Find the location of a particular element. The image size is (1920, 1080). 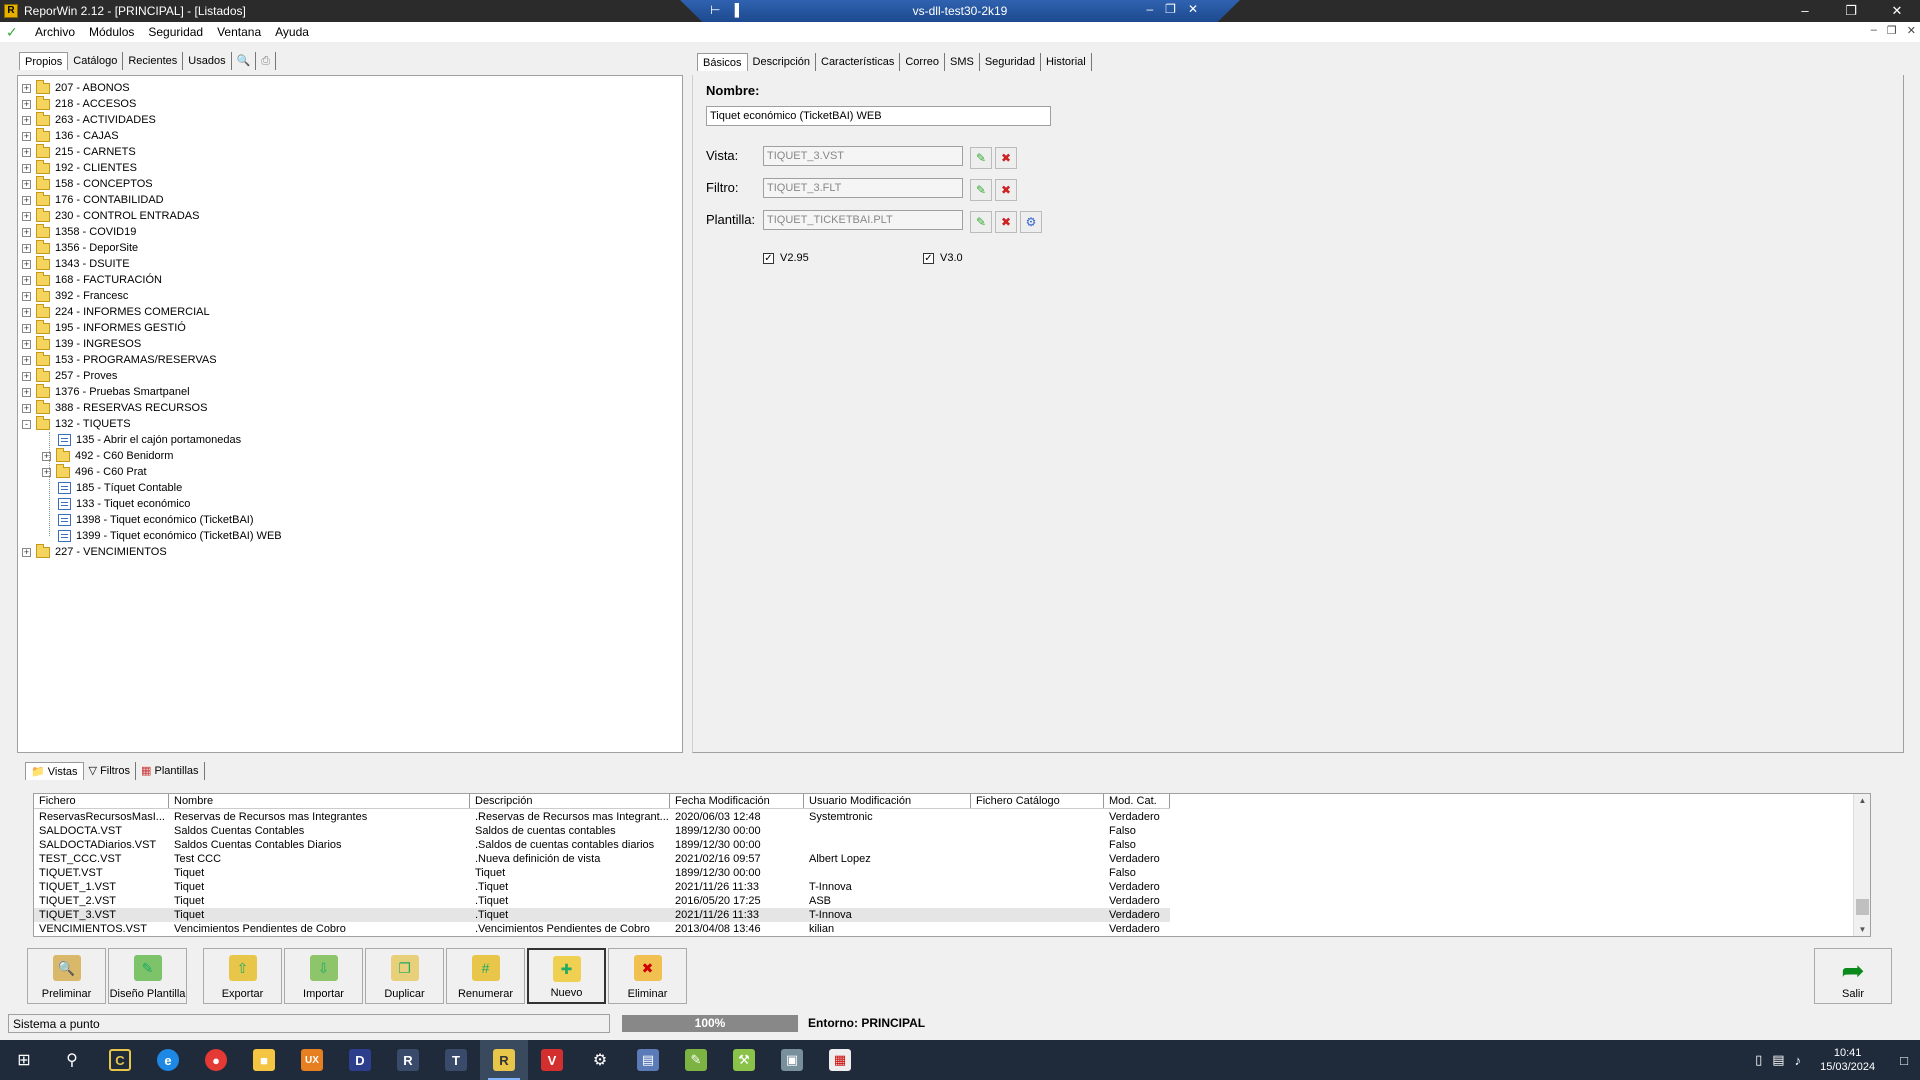

tree-folder-item: +392 - Francesc is located at coordinates (75, 295).